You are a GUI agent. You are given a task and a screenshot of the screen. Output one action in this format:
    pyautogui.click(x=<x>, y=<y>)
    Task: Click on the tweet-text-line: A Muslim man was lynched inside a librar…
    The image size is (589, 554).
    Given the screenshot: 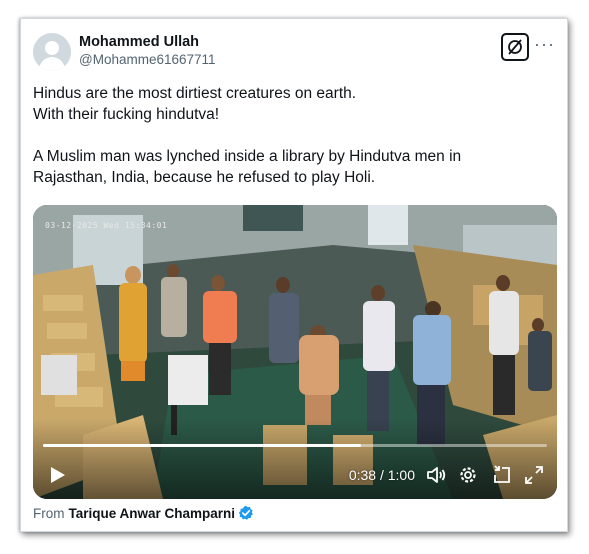 What is the action you would take?
    pyautogui.click(x=247, y=156)
    